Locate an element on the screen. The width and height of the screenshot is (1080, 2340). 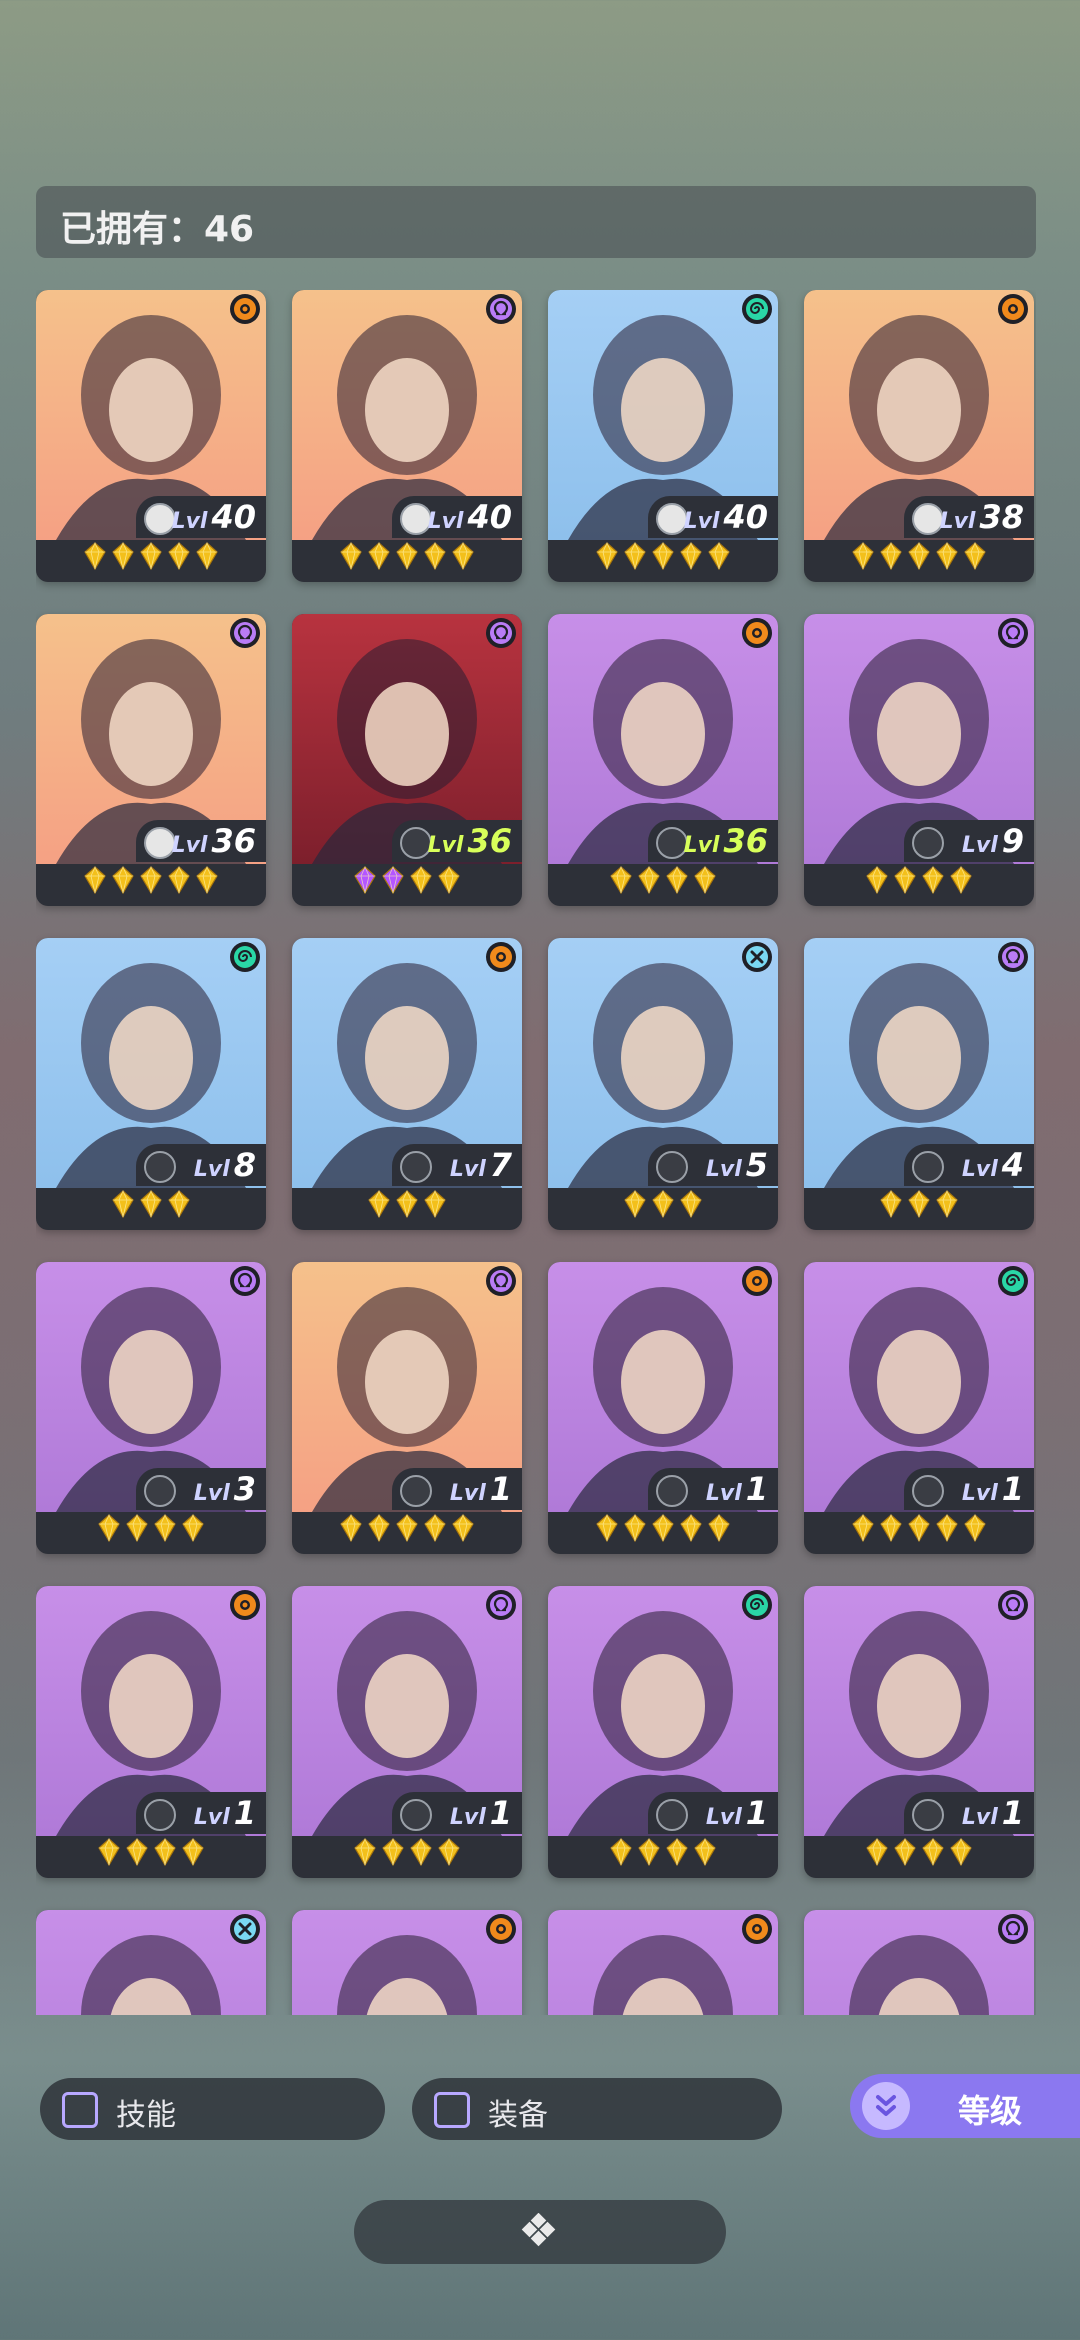
level-badge: Lvl 9 is located at coordinates (969, 841).